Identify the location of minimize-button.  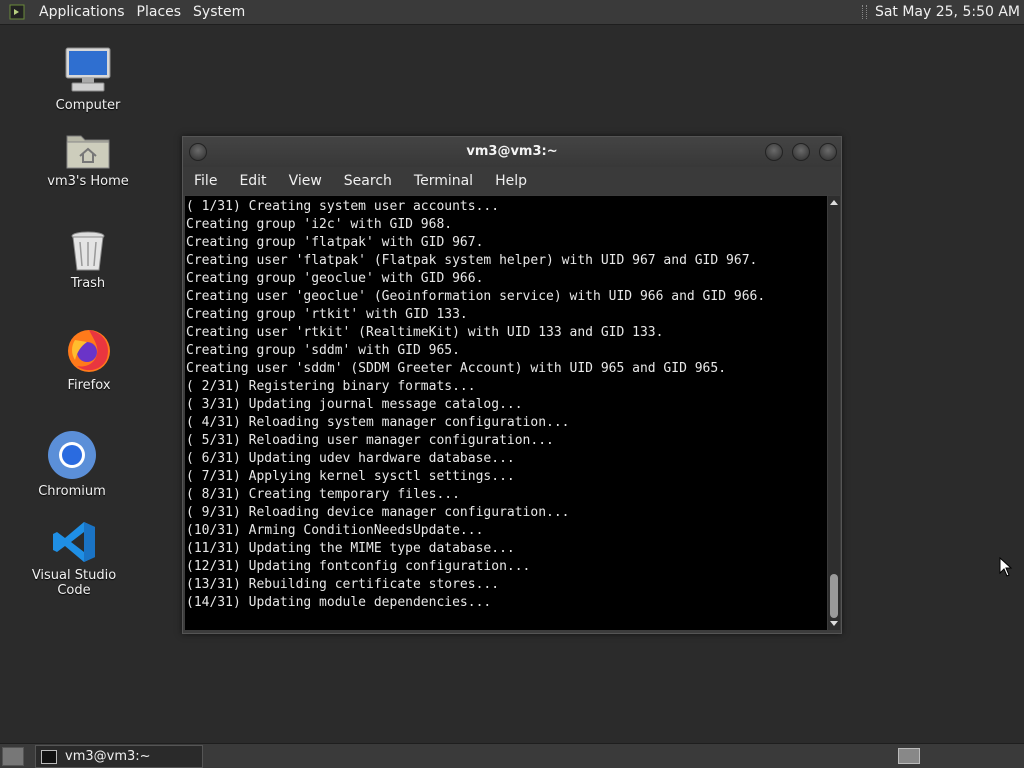
(774, 152).